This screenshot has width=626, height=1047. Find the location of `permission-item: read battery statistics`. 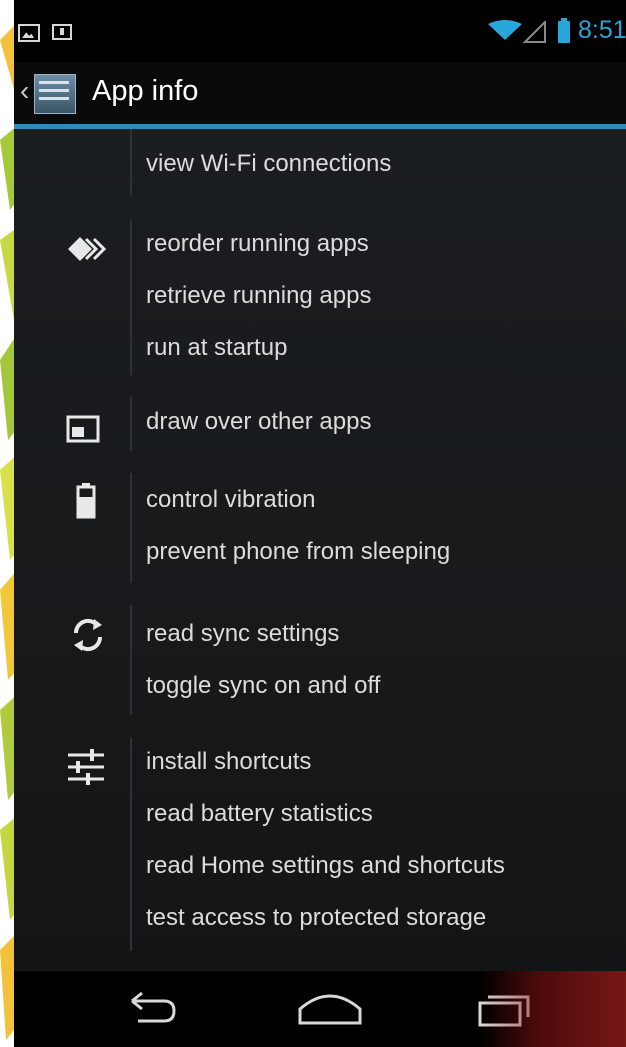

permission-item: read battery statistics is located at coordinates (259, 813).